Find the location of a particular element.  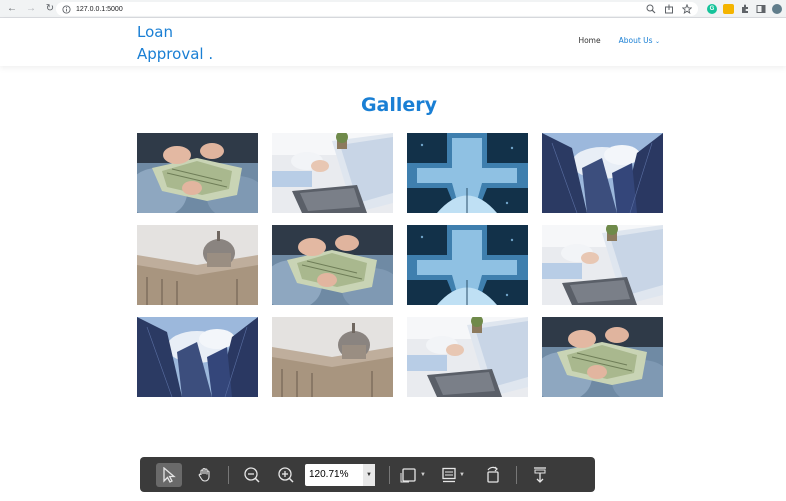

rotate-button is located at coordinates (493, 475).